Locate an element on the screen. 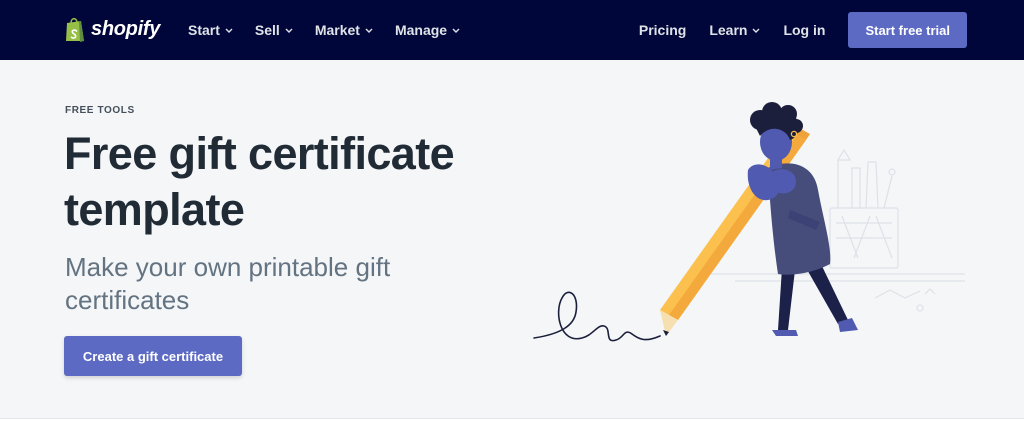 The image size is (1024, 424). nav-item-start: Start is located at coordinates (210, 30).